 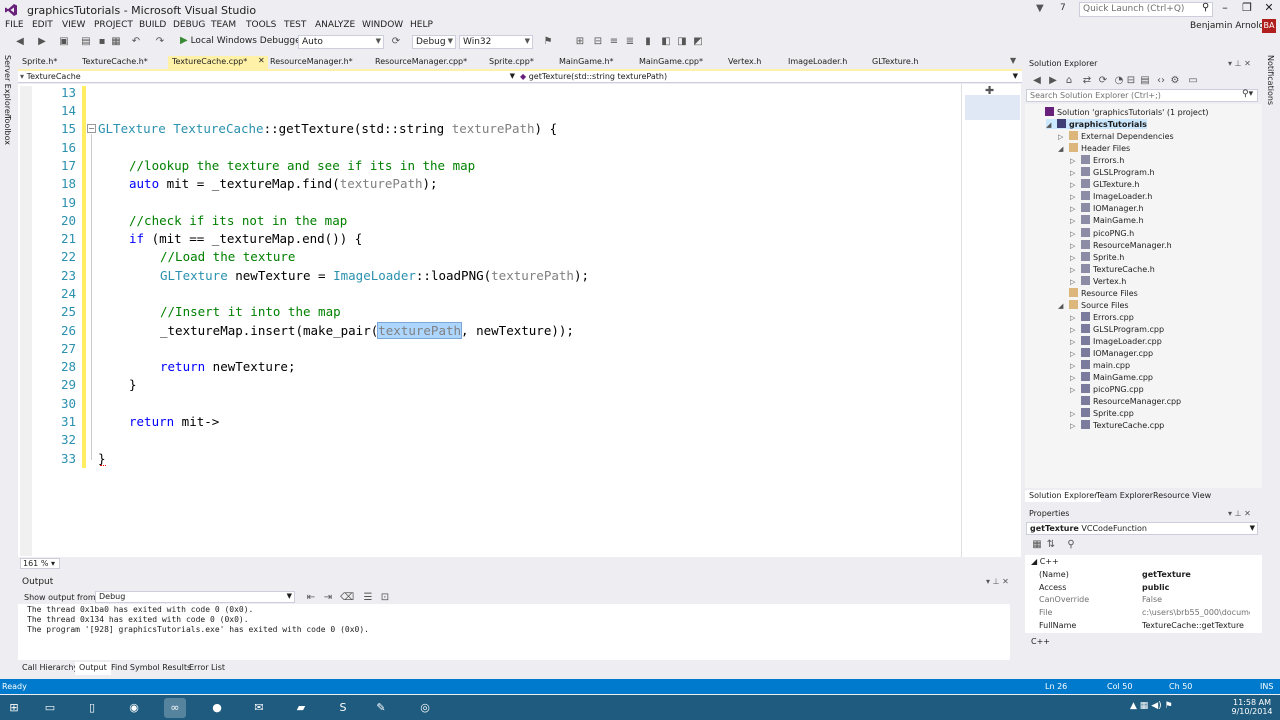 I want to click on property-name: File, so click(x=1045, y=612).